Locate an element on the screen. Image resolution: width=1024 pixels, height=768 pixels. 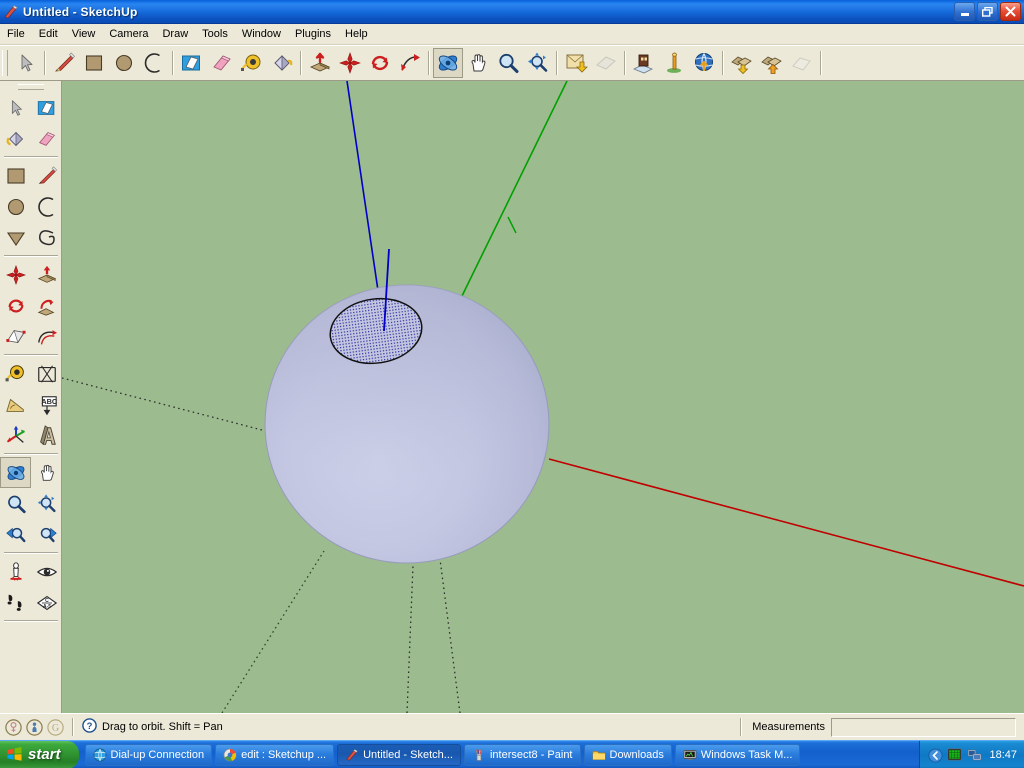
protractor-tool is located at coordinates (15, 404).